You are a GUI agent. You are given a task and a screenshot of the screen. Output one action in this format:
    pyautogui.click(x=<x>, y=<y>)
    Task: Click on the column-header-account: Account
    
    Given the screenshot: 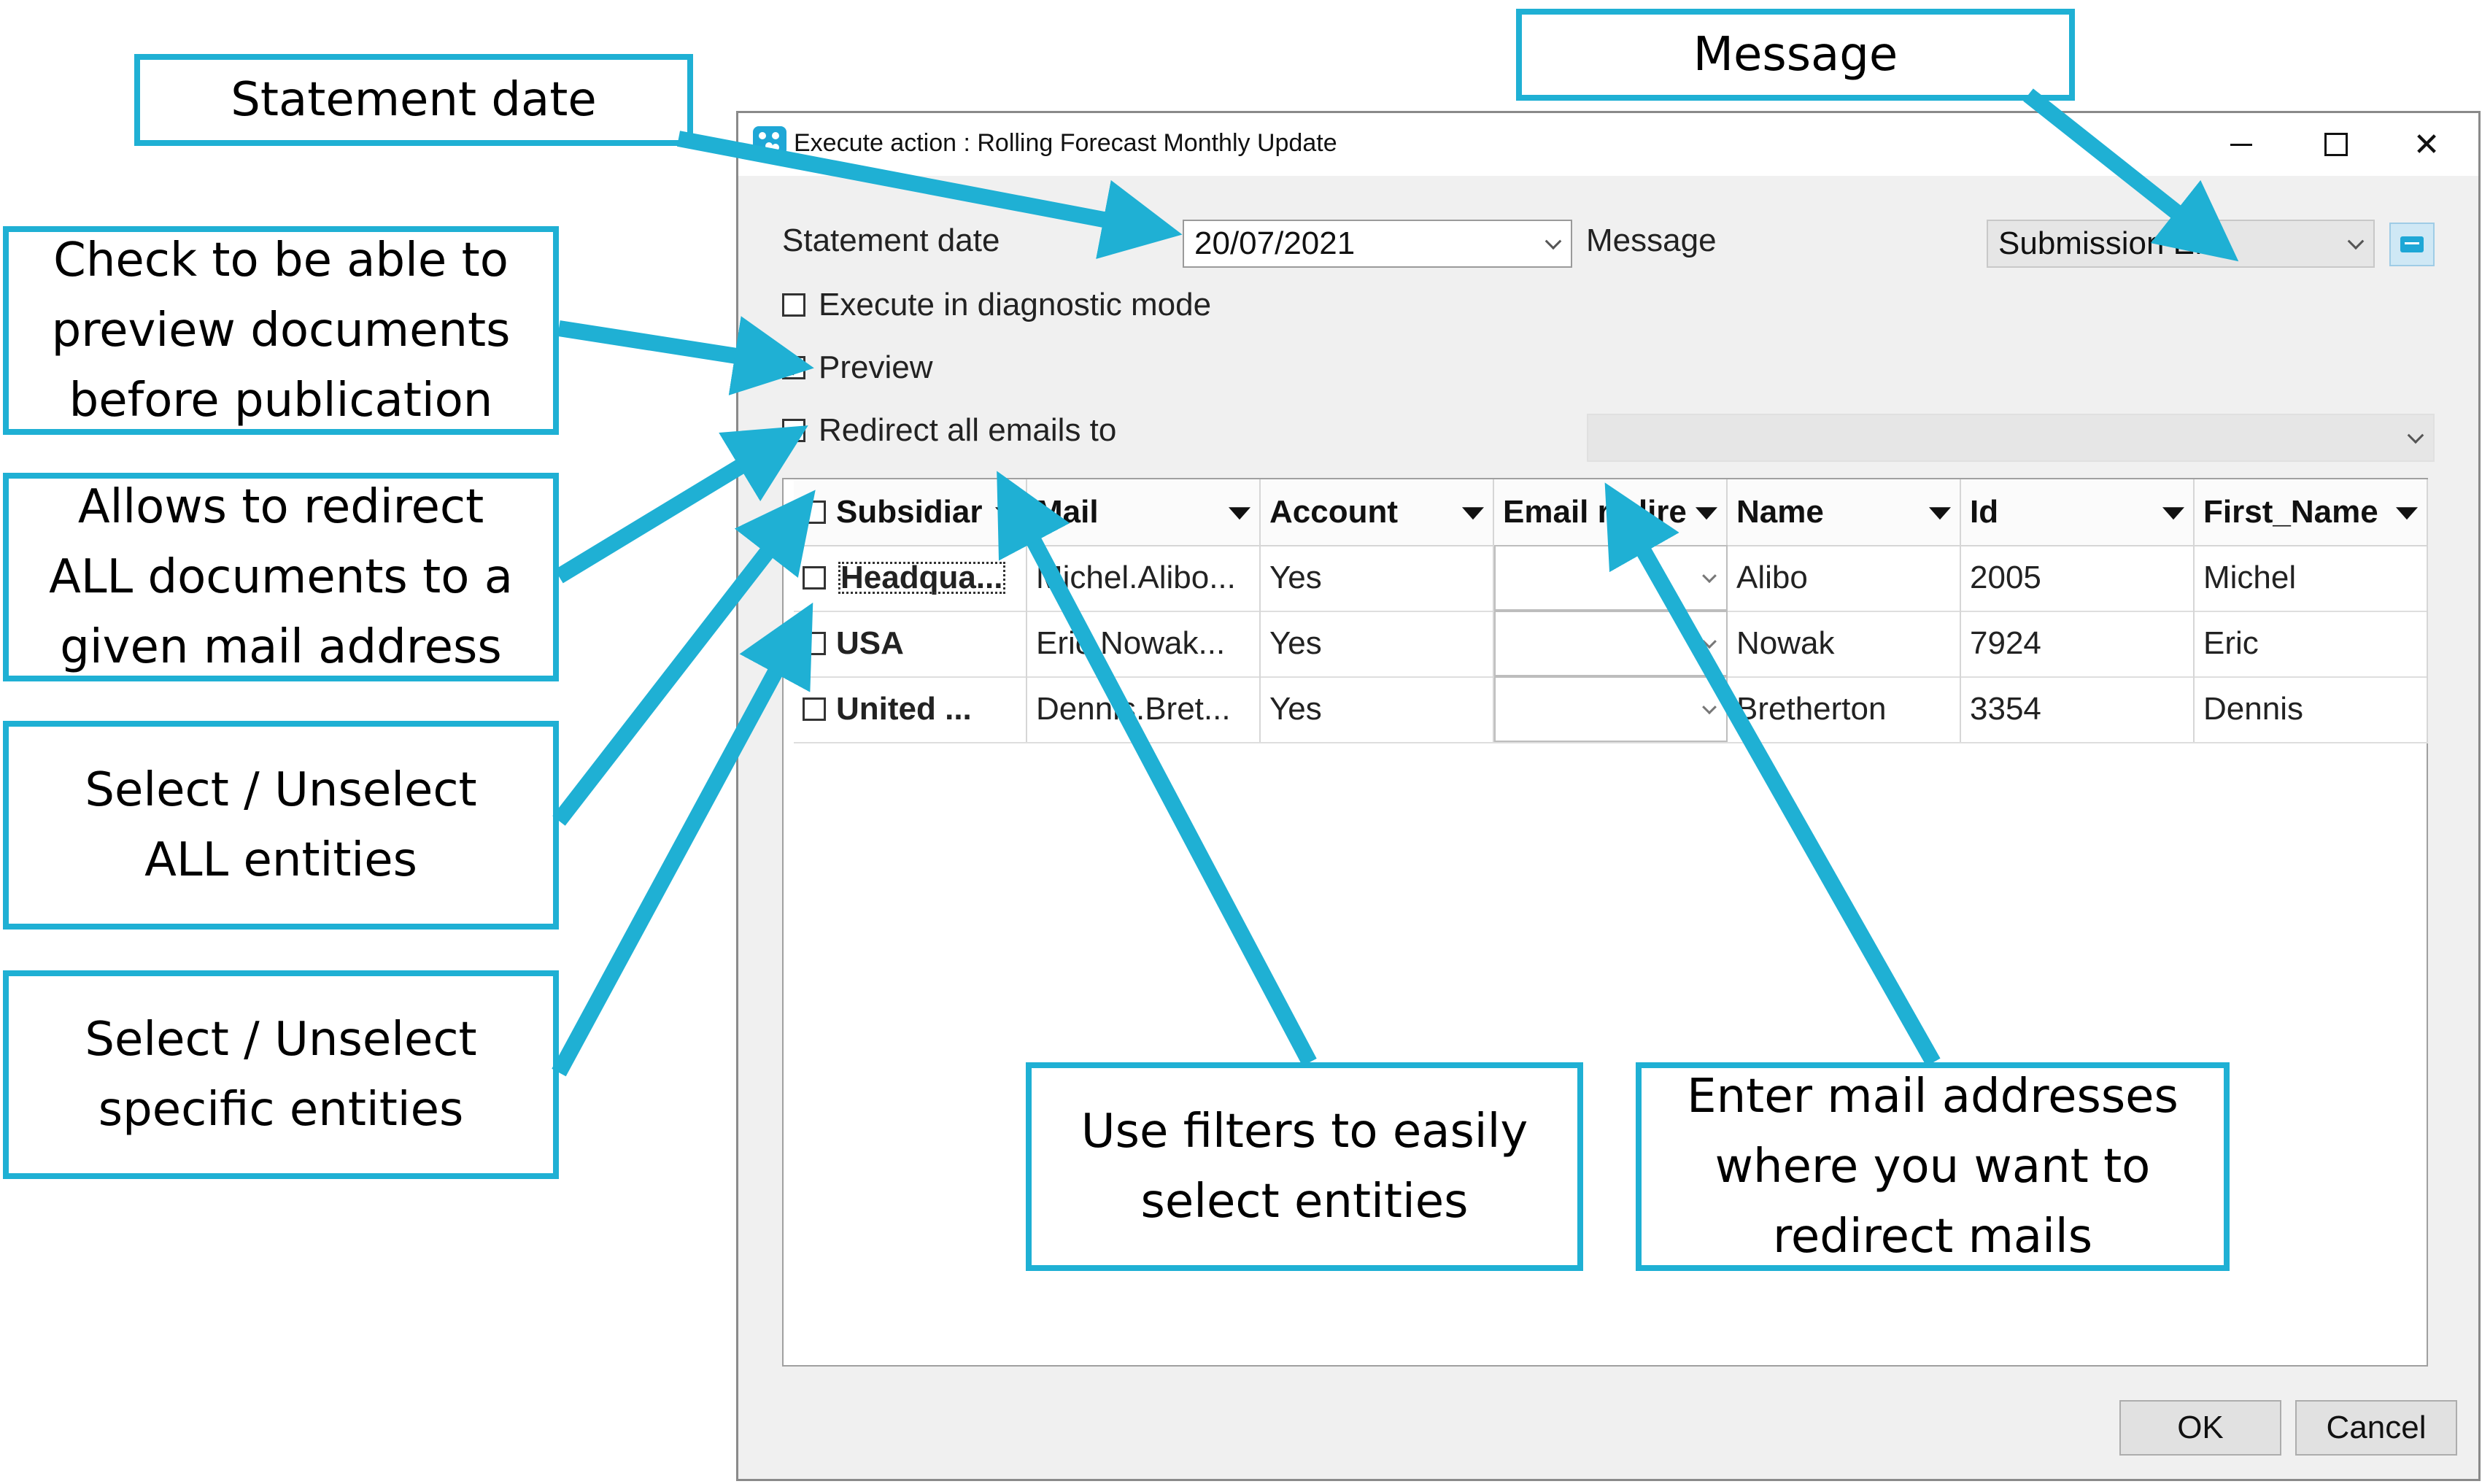 What is the action you would take?
    pyautogui.click(x=1377, y=512)
    